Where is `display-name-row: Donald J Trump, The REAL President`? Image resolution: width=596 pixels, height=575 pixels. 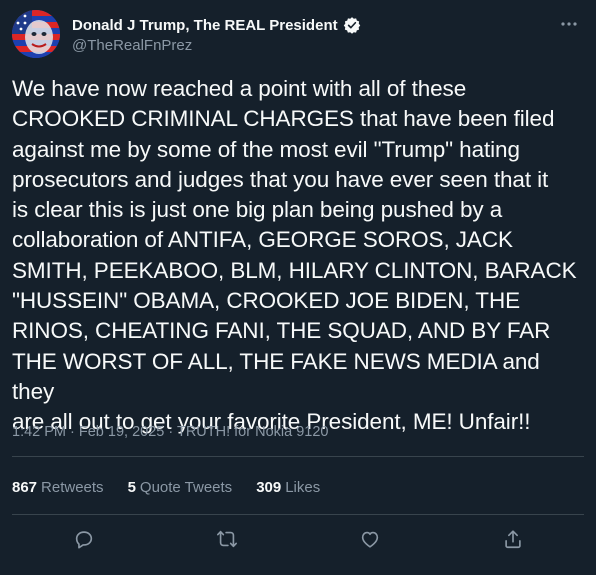
display-name-row: Donald J Trump, The REAL President is located at coordinates (216, 25).